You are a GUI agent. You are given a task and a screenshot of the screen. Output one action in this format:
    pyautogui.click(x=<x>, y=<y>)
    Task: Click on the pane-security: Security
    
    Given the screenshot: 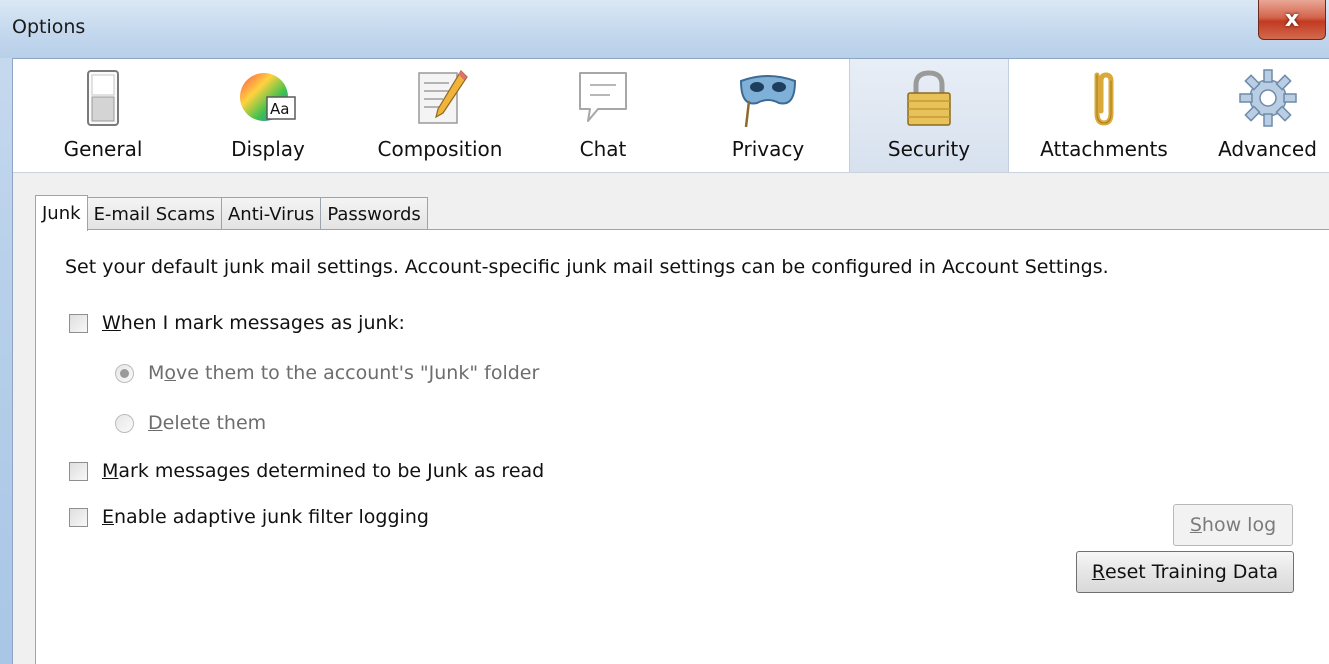 What is the action you would take?
    pyautogui.click(x=929, y=115)
    